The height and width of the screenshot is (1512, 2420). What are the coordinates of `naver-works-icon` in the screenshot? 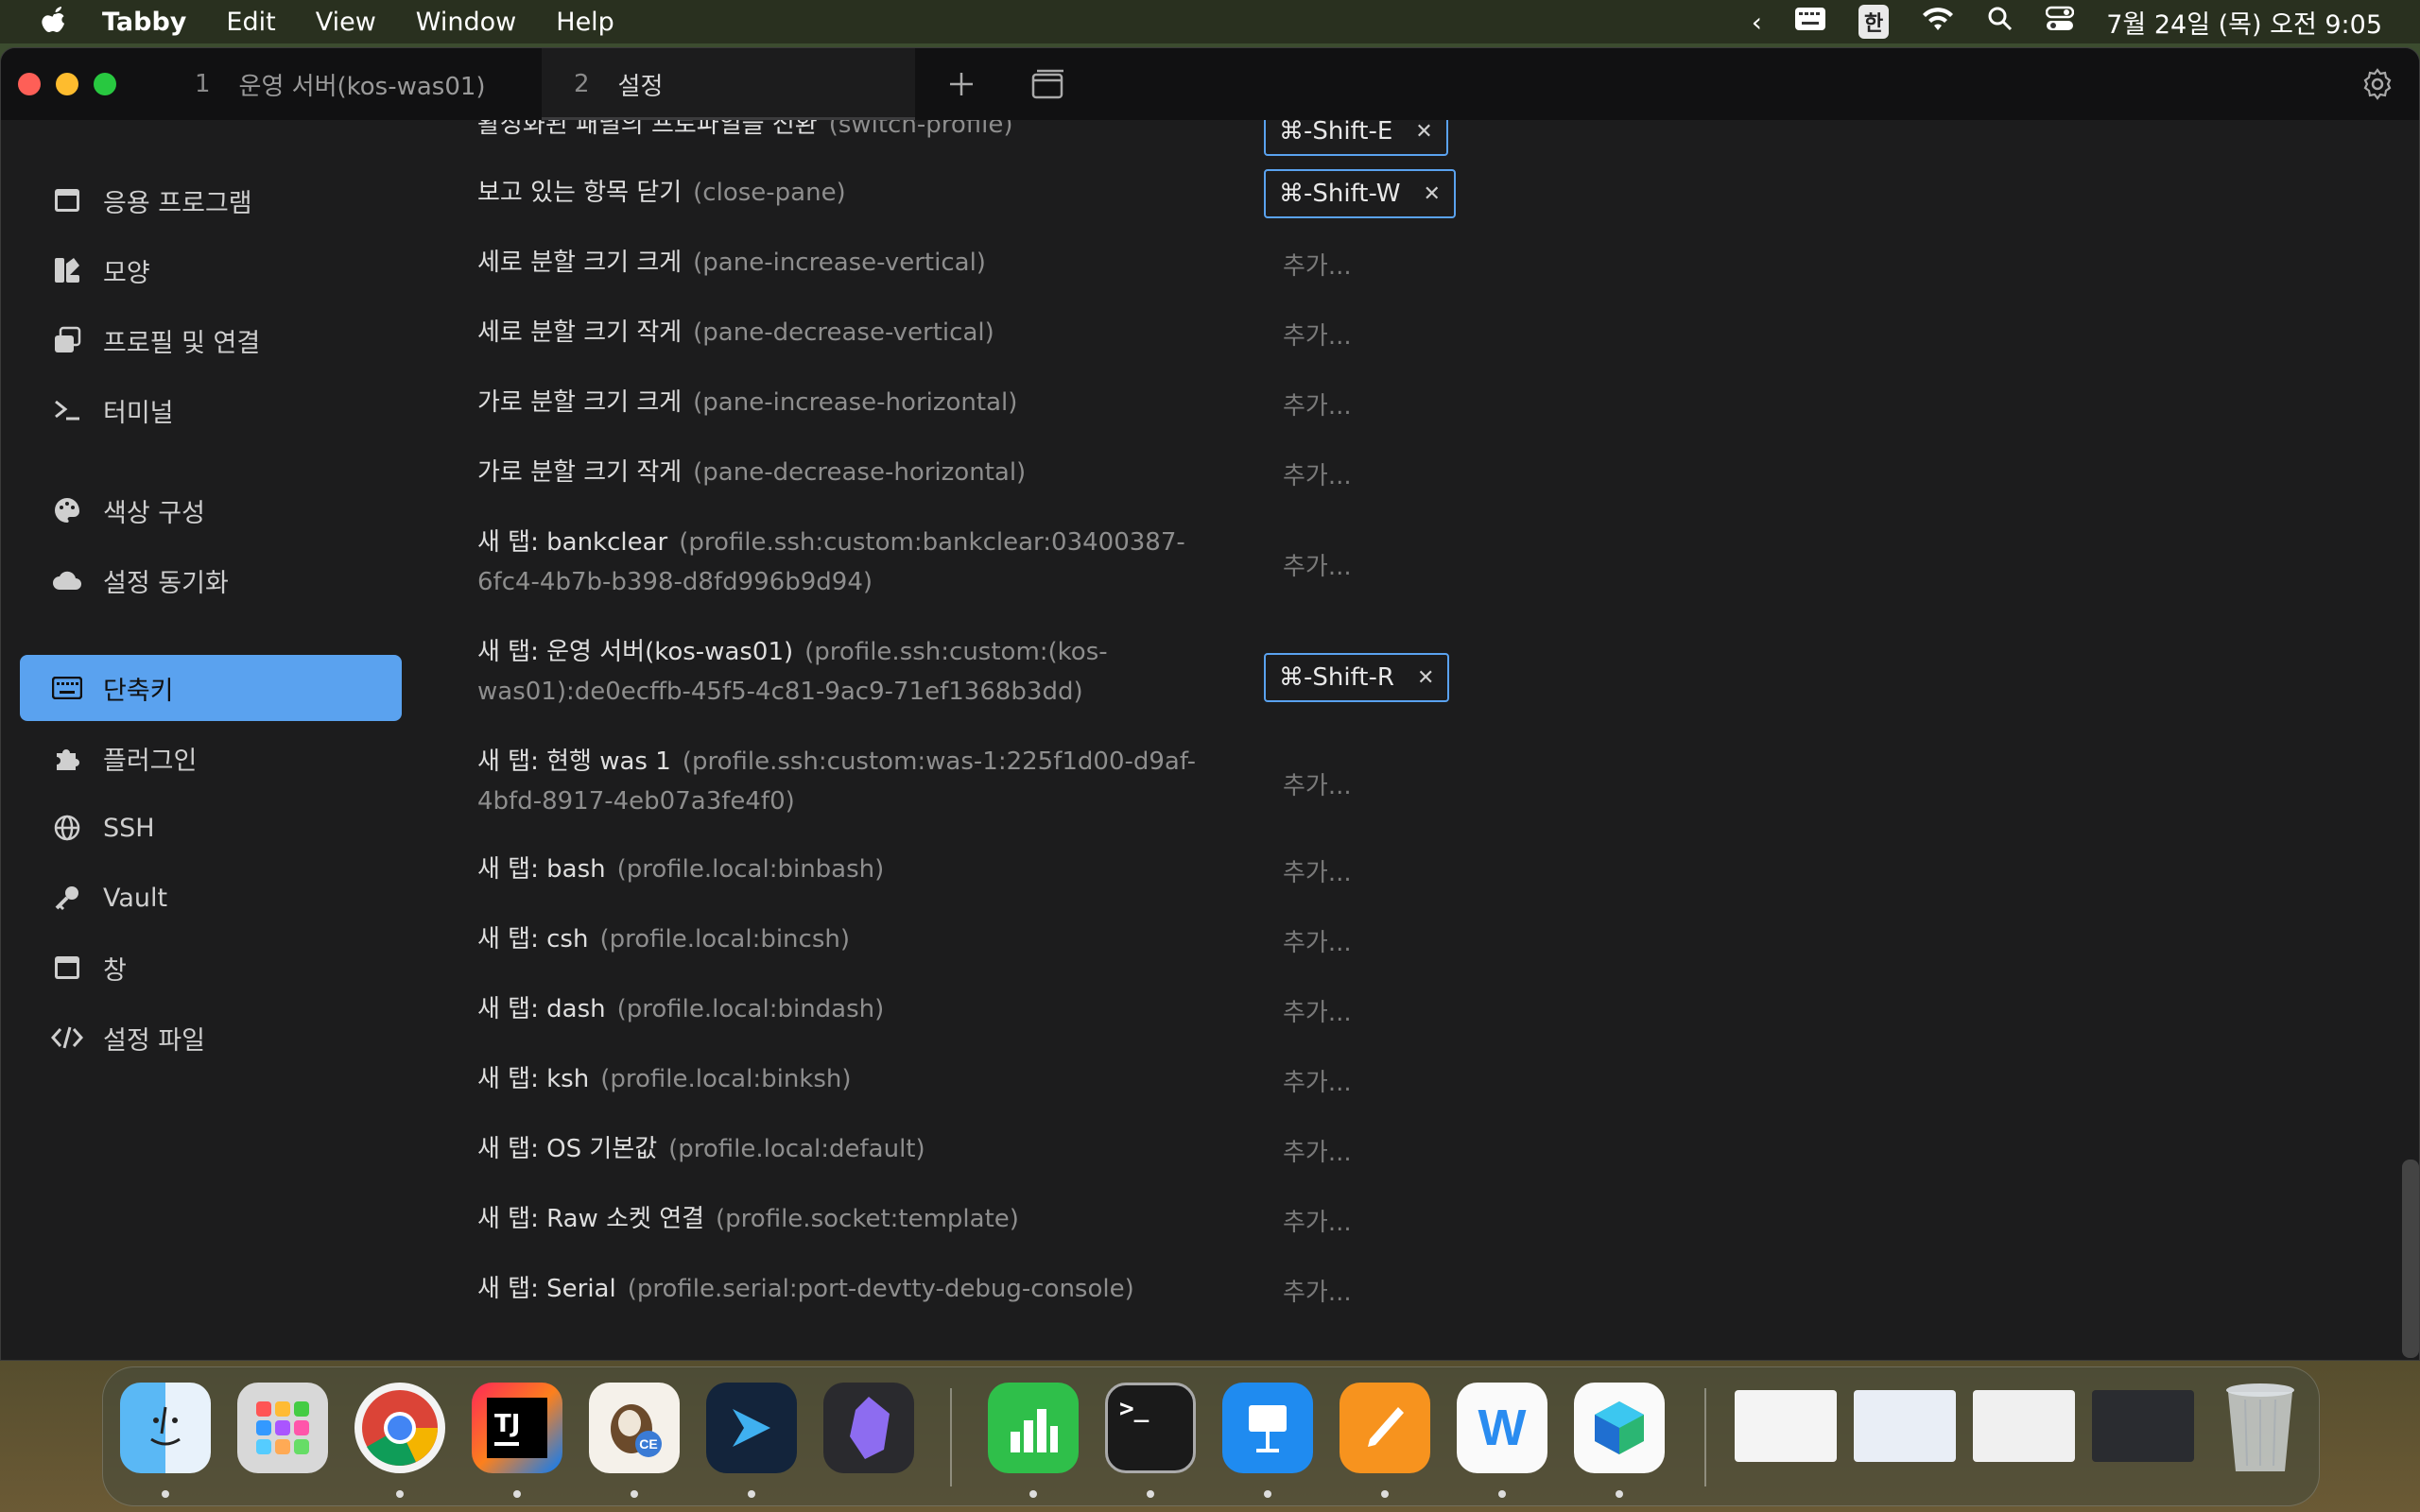 It's located at (1619, 1428).